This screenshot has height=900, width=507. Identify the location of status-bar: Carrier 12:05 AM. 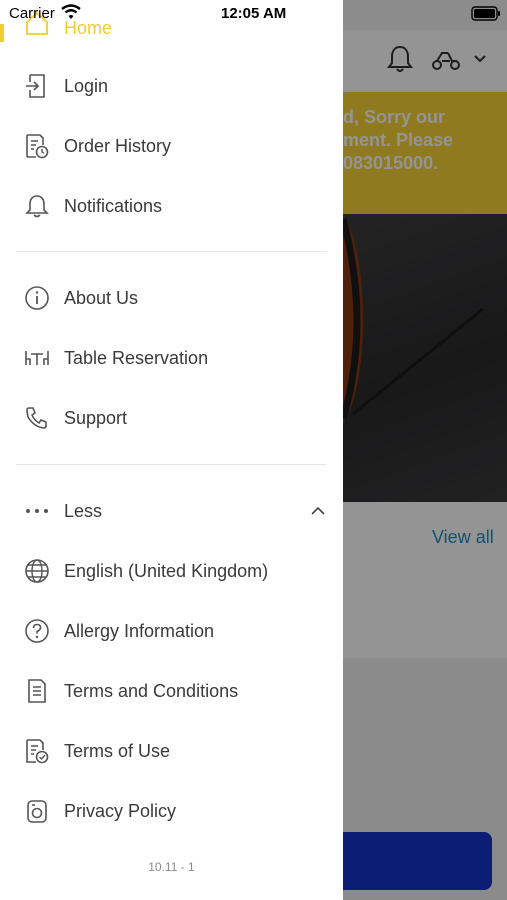
(253, 14).